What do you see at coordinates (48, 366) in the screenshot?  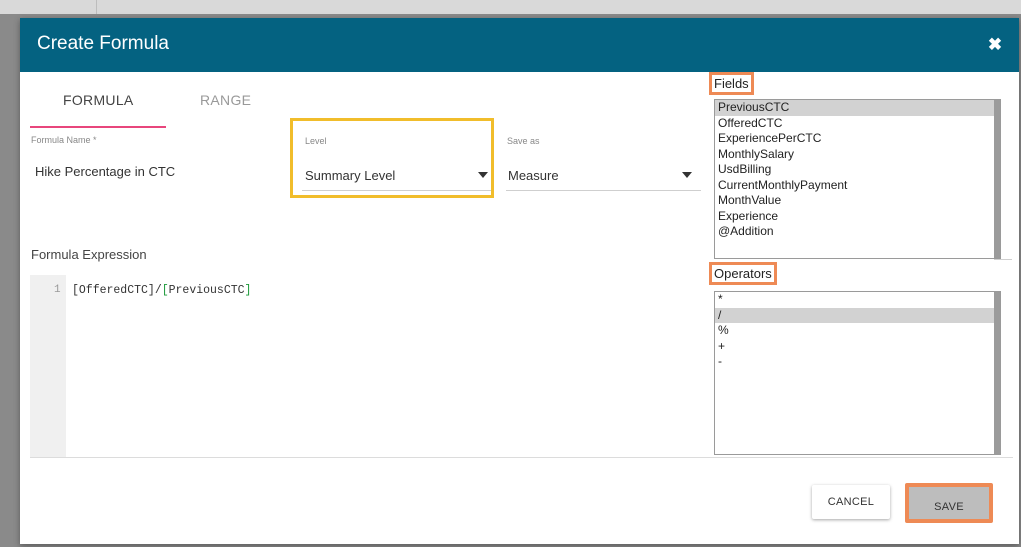 I see `editor-gutter: 1` at bounding box center [48, 366].